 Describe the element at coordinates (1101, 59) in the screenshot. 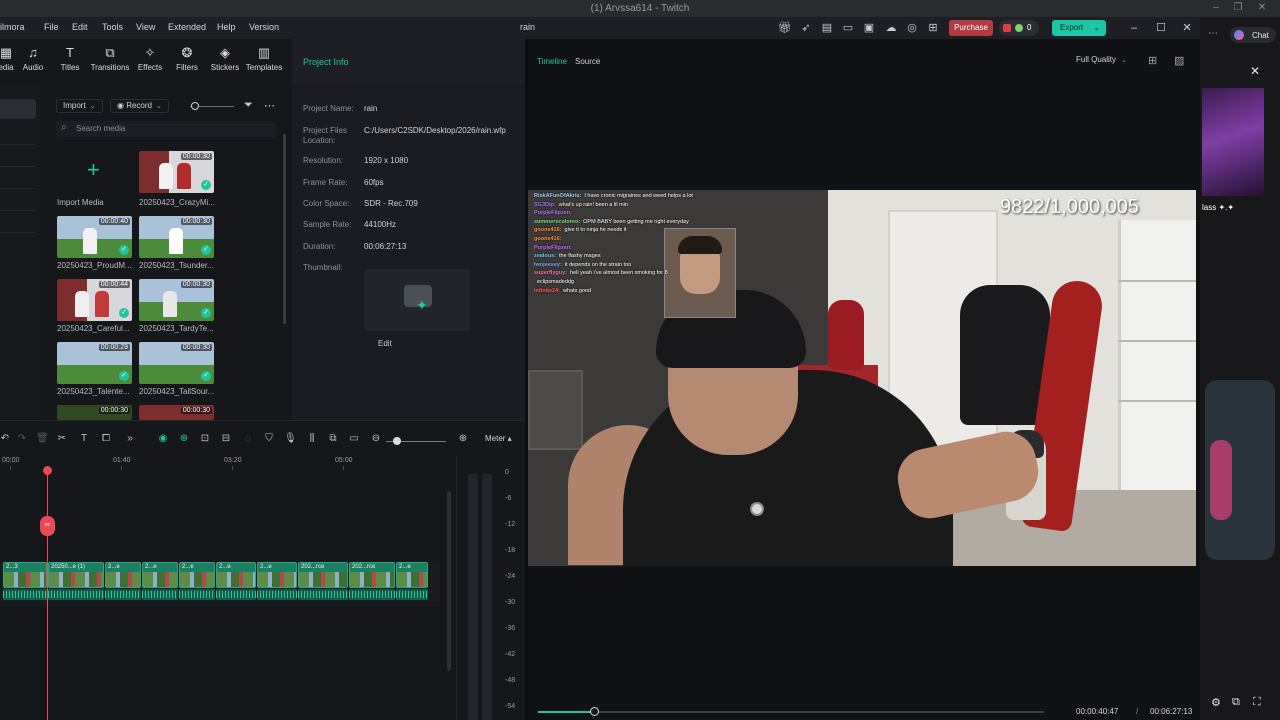

I see `quality-dropdown: Full Quality ⌄` at that location.